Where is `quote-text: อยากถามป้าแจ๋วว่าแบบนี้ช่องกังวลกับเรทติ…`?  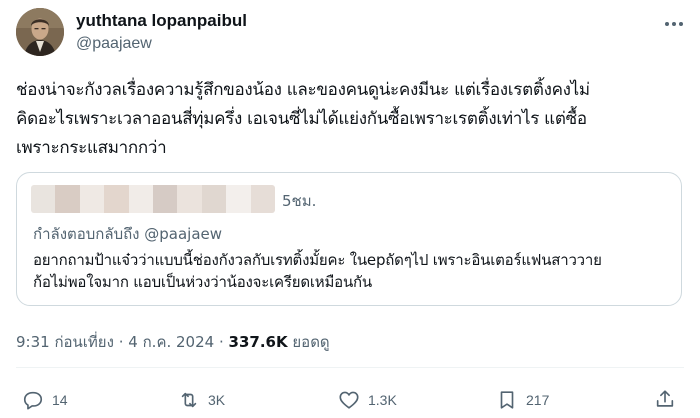
quote-text: อยากถามป้าแจ๋วว่าแบบนี้ช่องกังวลกับเรทติ… is located at coordinates (317, 271).